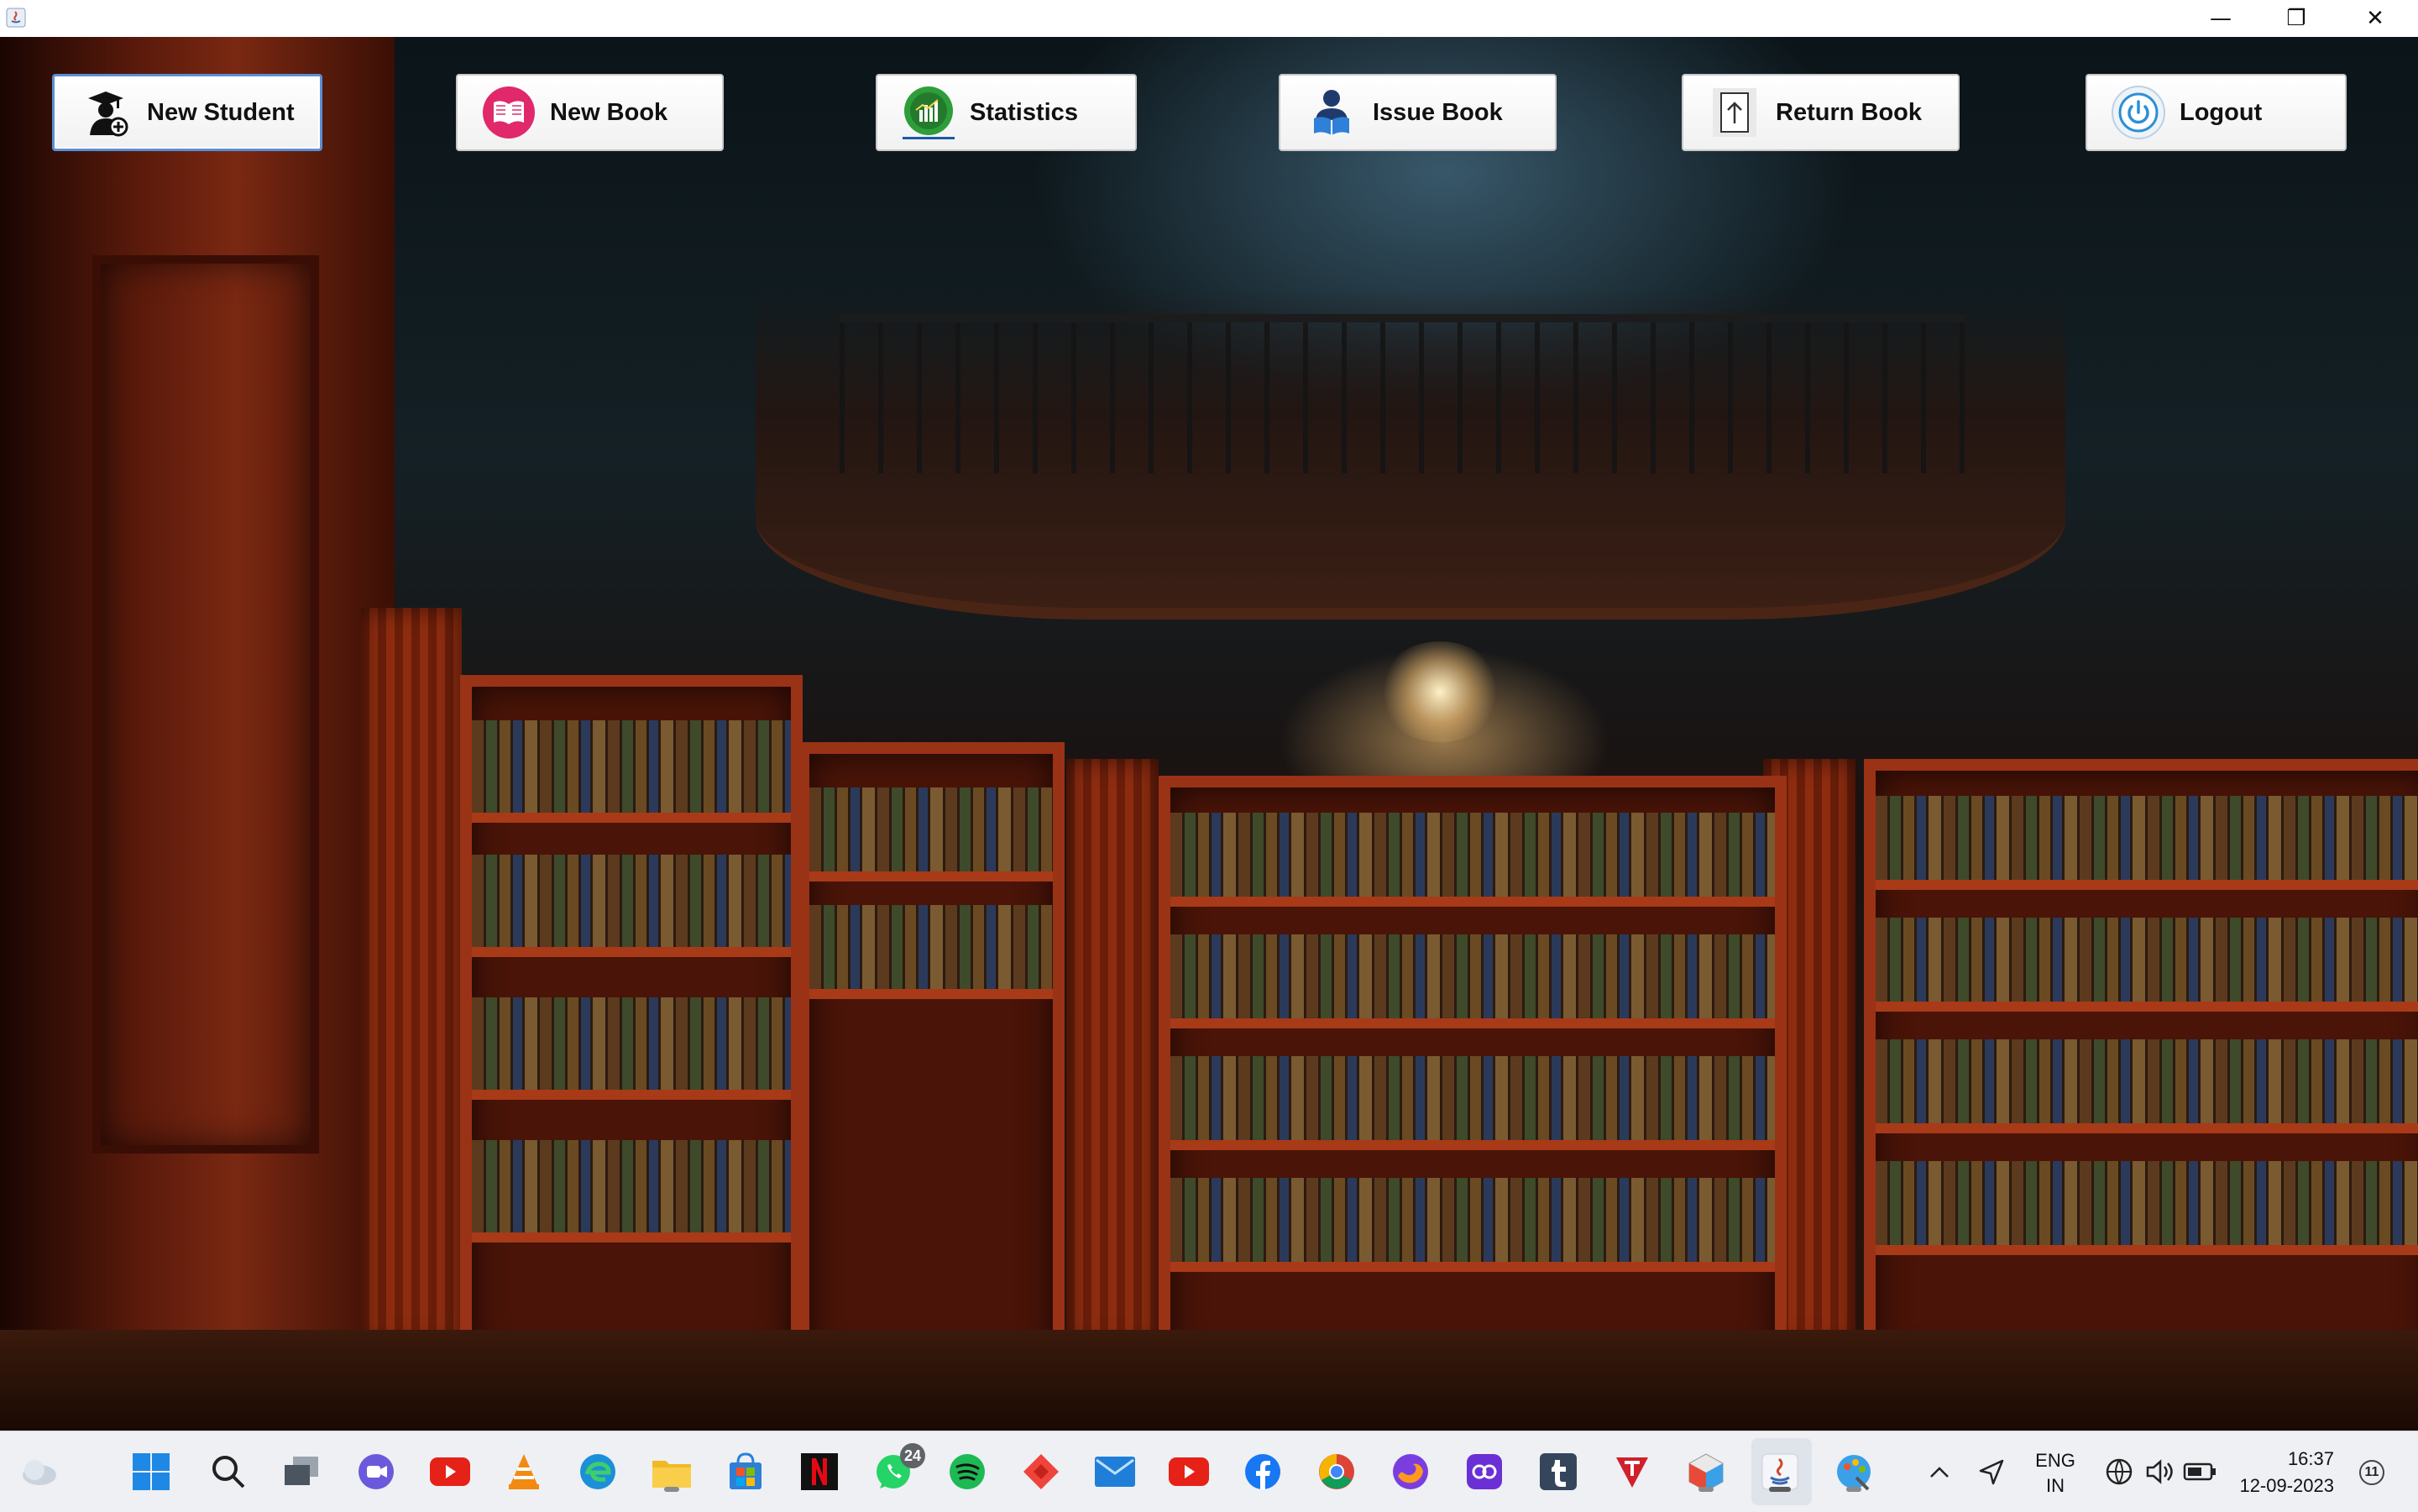 The height and width of the screenshot is (1512, 2418). I want to click on new-student-label: New Student, so click(221, 112).